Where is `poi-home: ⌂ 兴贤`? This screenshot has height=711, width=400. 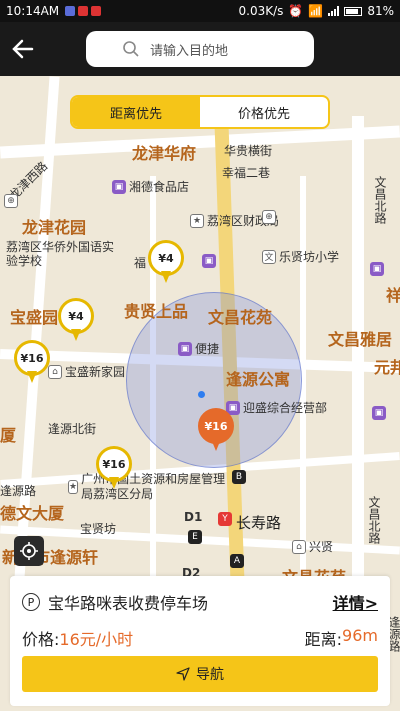 poi-home: ⌂ 兴贤 is located at coordinates (312, 546).